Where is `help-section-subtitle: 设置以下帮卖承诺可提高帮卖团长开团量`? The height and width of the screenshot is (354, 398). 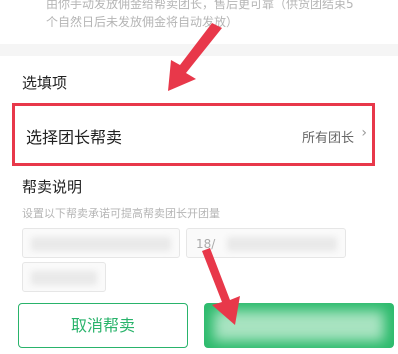 help-section-subtitle: 设置以下帮卖承诺可提高帮卖团长开团量 is located at coordinates (121, 213).